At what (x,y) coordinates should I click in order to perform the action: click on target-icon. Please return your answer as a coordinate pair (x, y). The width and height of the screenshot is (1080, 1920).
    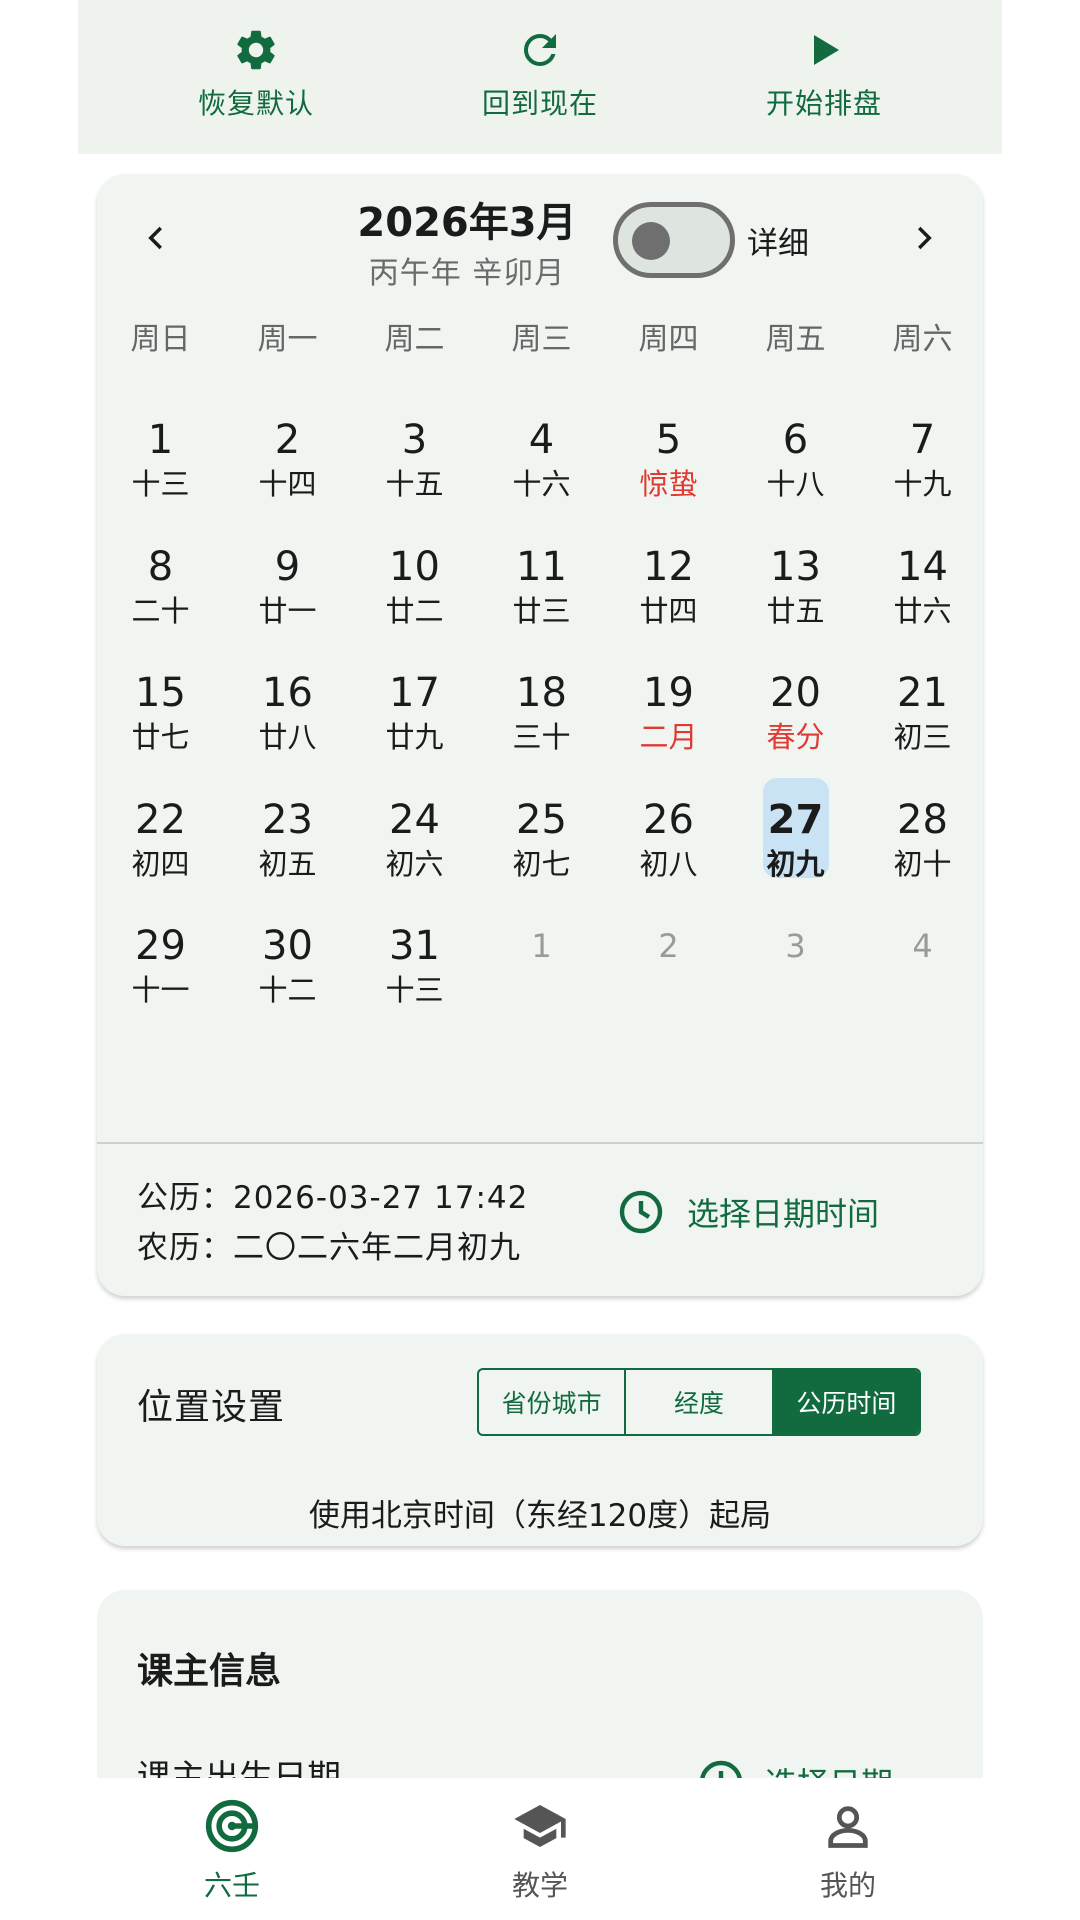
    Looking at the image, I should click on (232, 1826).